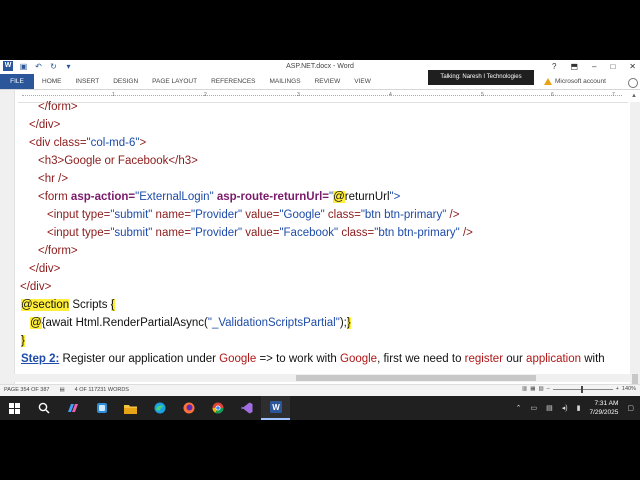  What do you see at coordinates (362, 81) in the screenshot?
I see `tab-view: VIEW` at bounding box center [362, 81].